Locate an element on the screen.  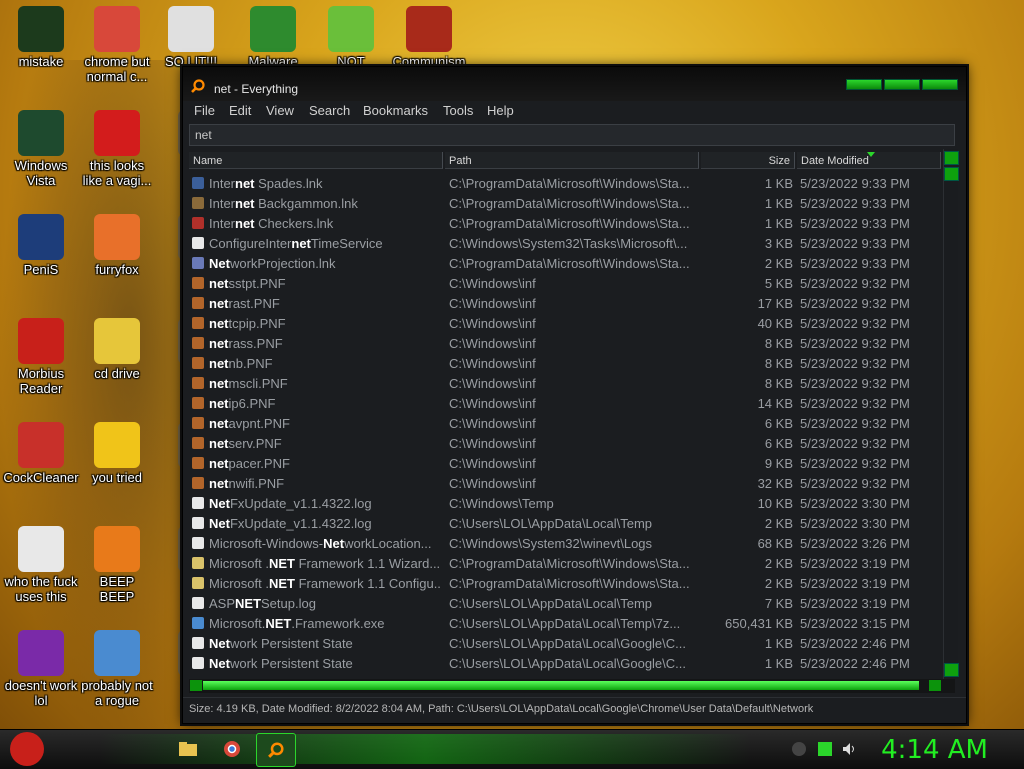
desktop-icon: you tried is located at coordinates (117, 453).